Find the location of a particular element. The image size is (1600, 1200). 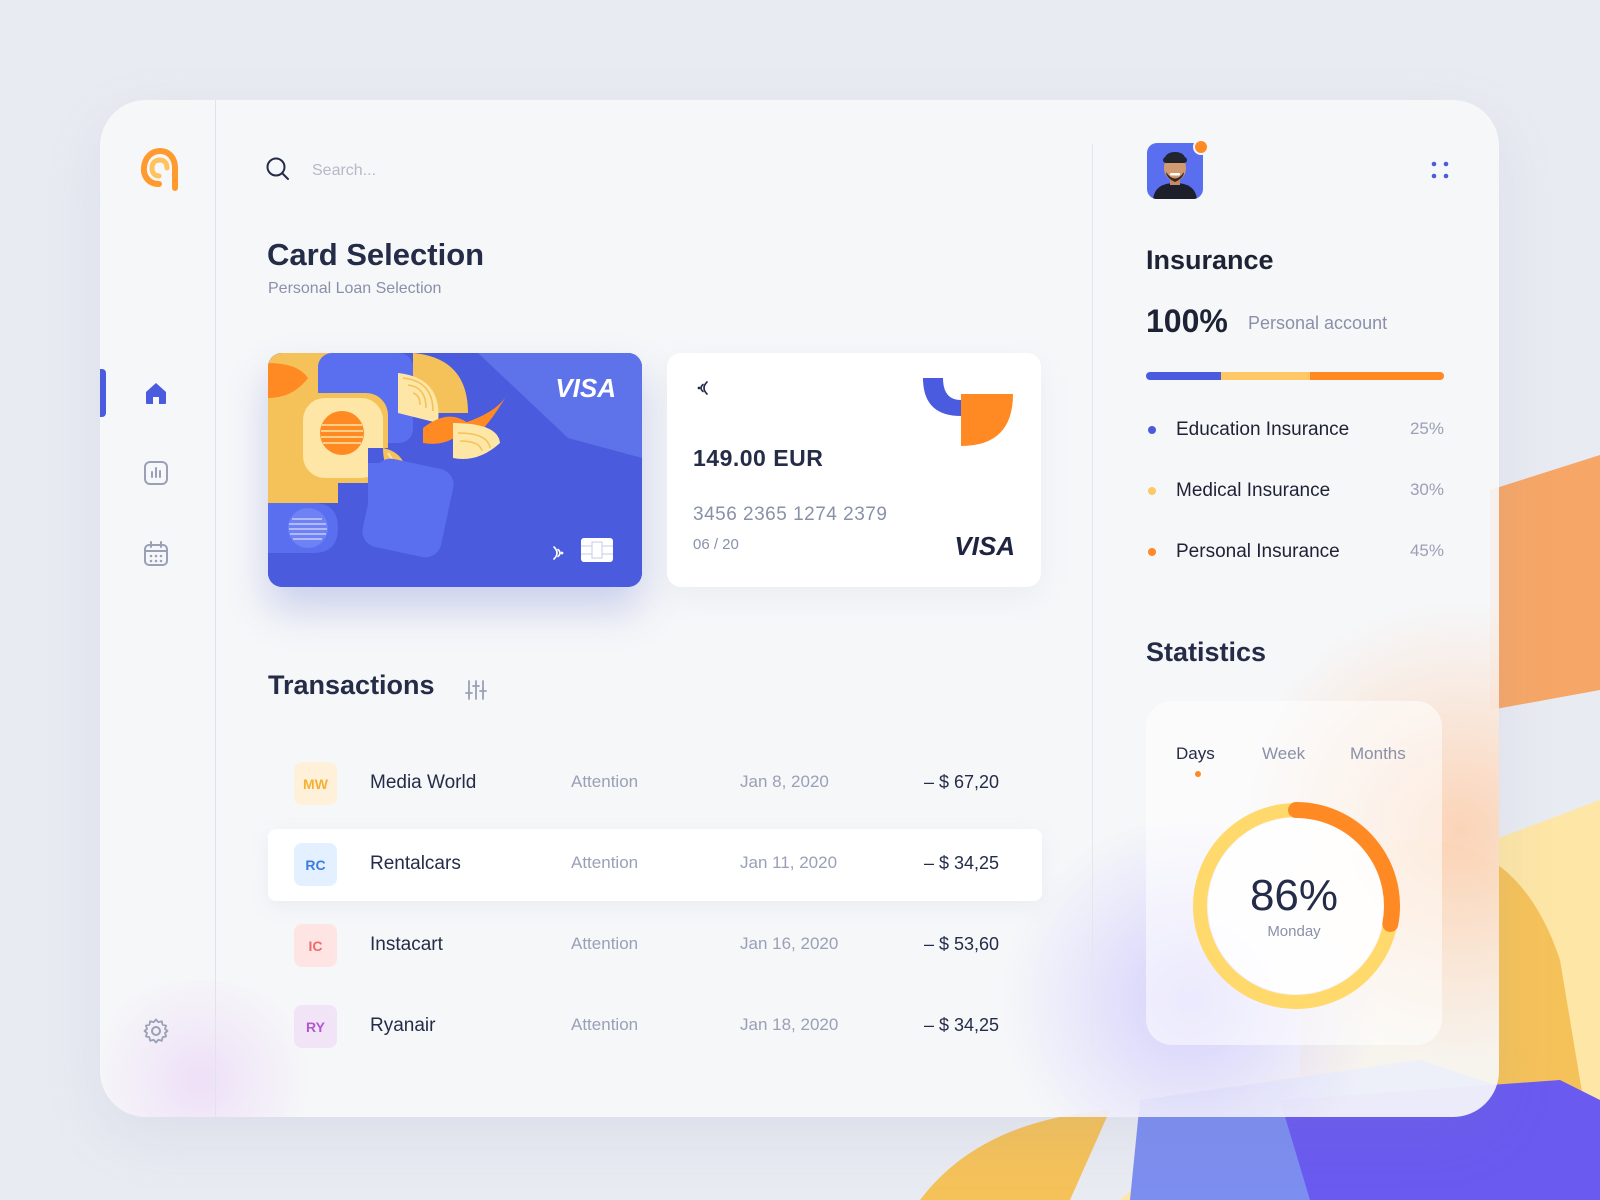

insurance-value: 25% is located at coordinates (1426, 428).